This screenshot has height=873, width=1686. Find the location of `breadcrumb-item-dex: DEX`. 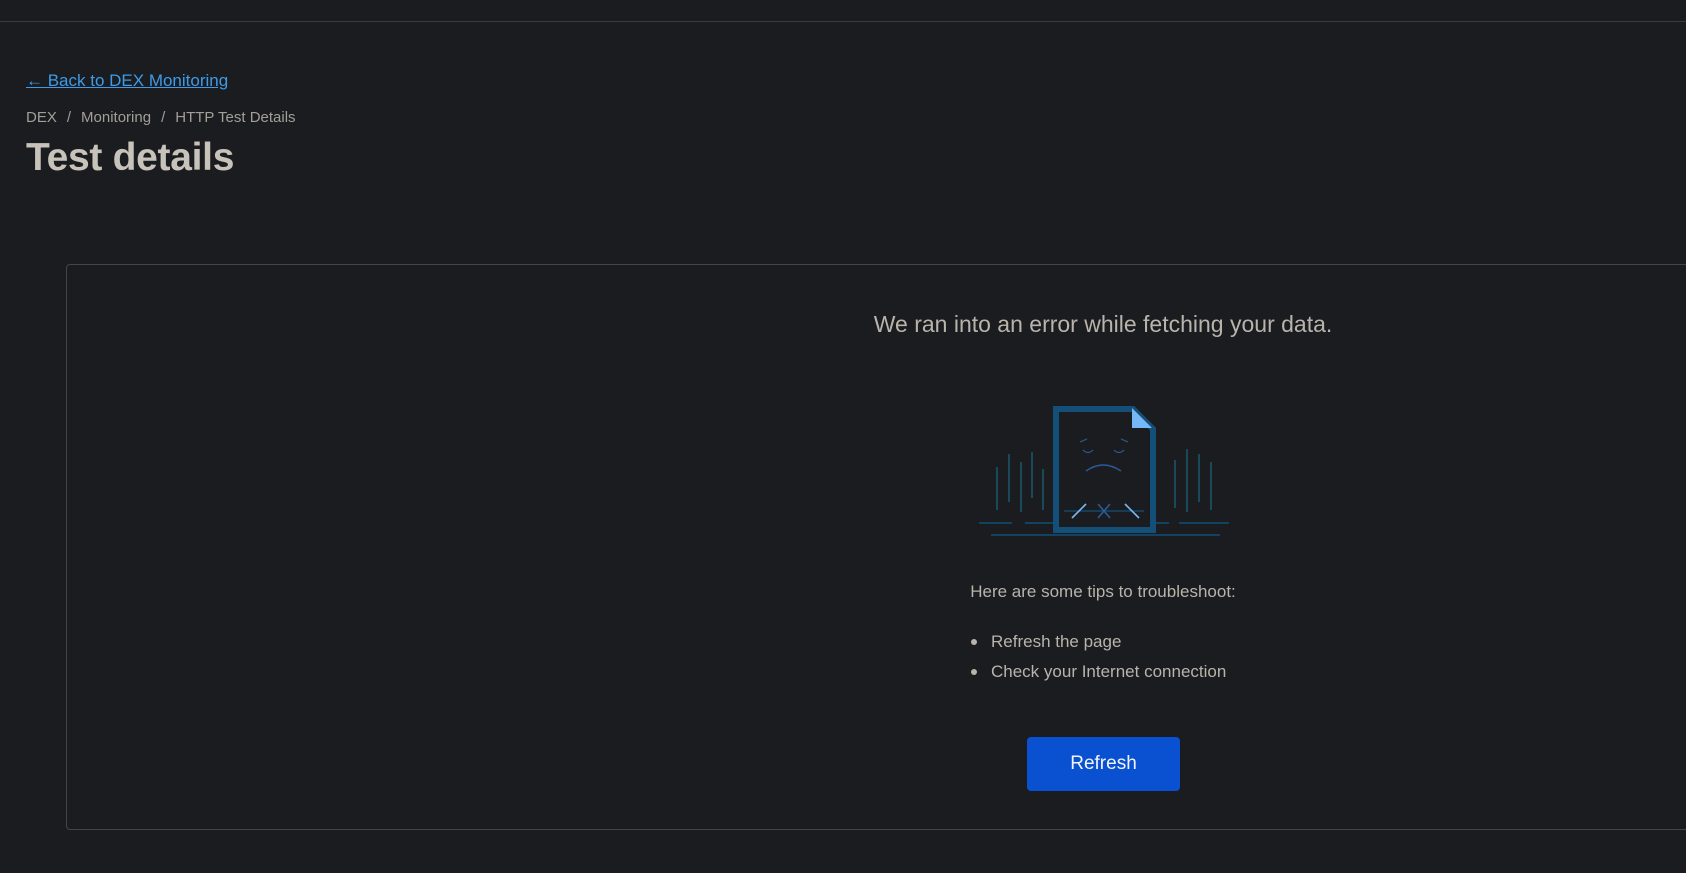

breadcrumb-item-dex: DEX is located at coordinates (41, 117).